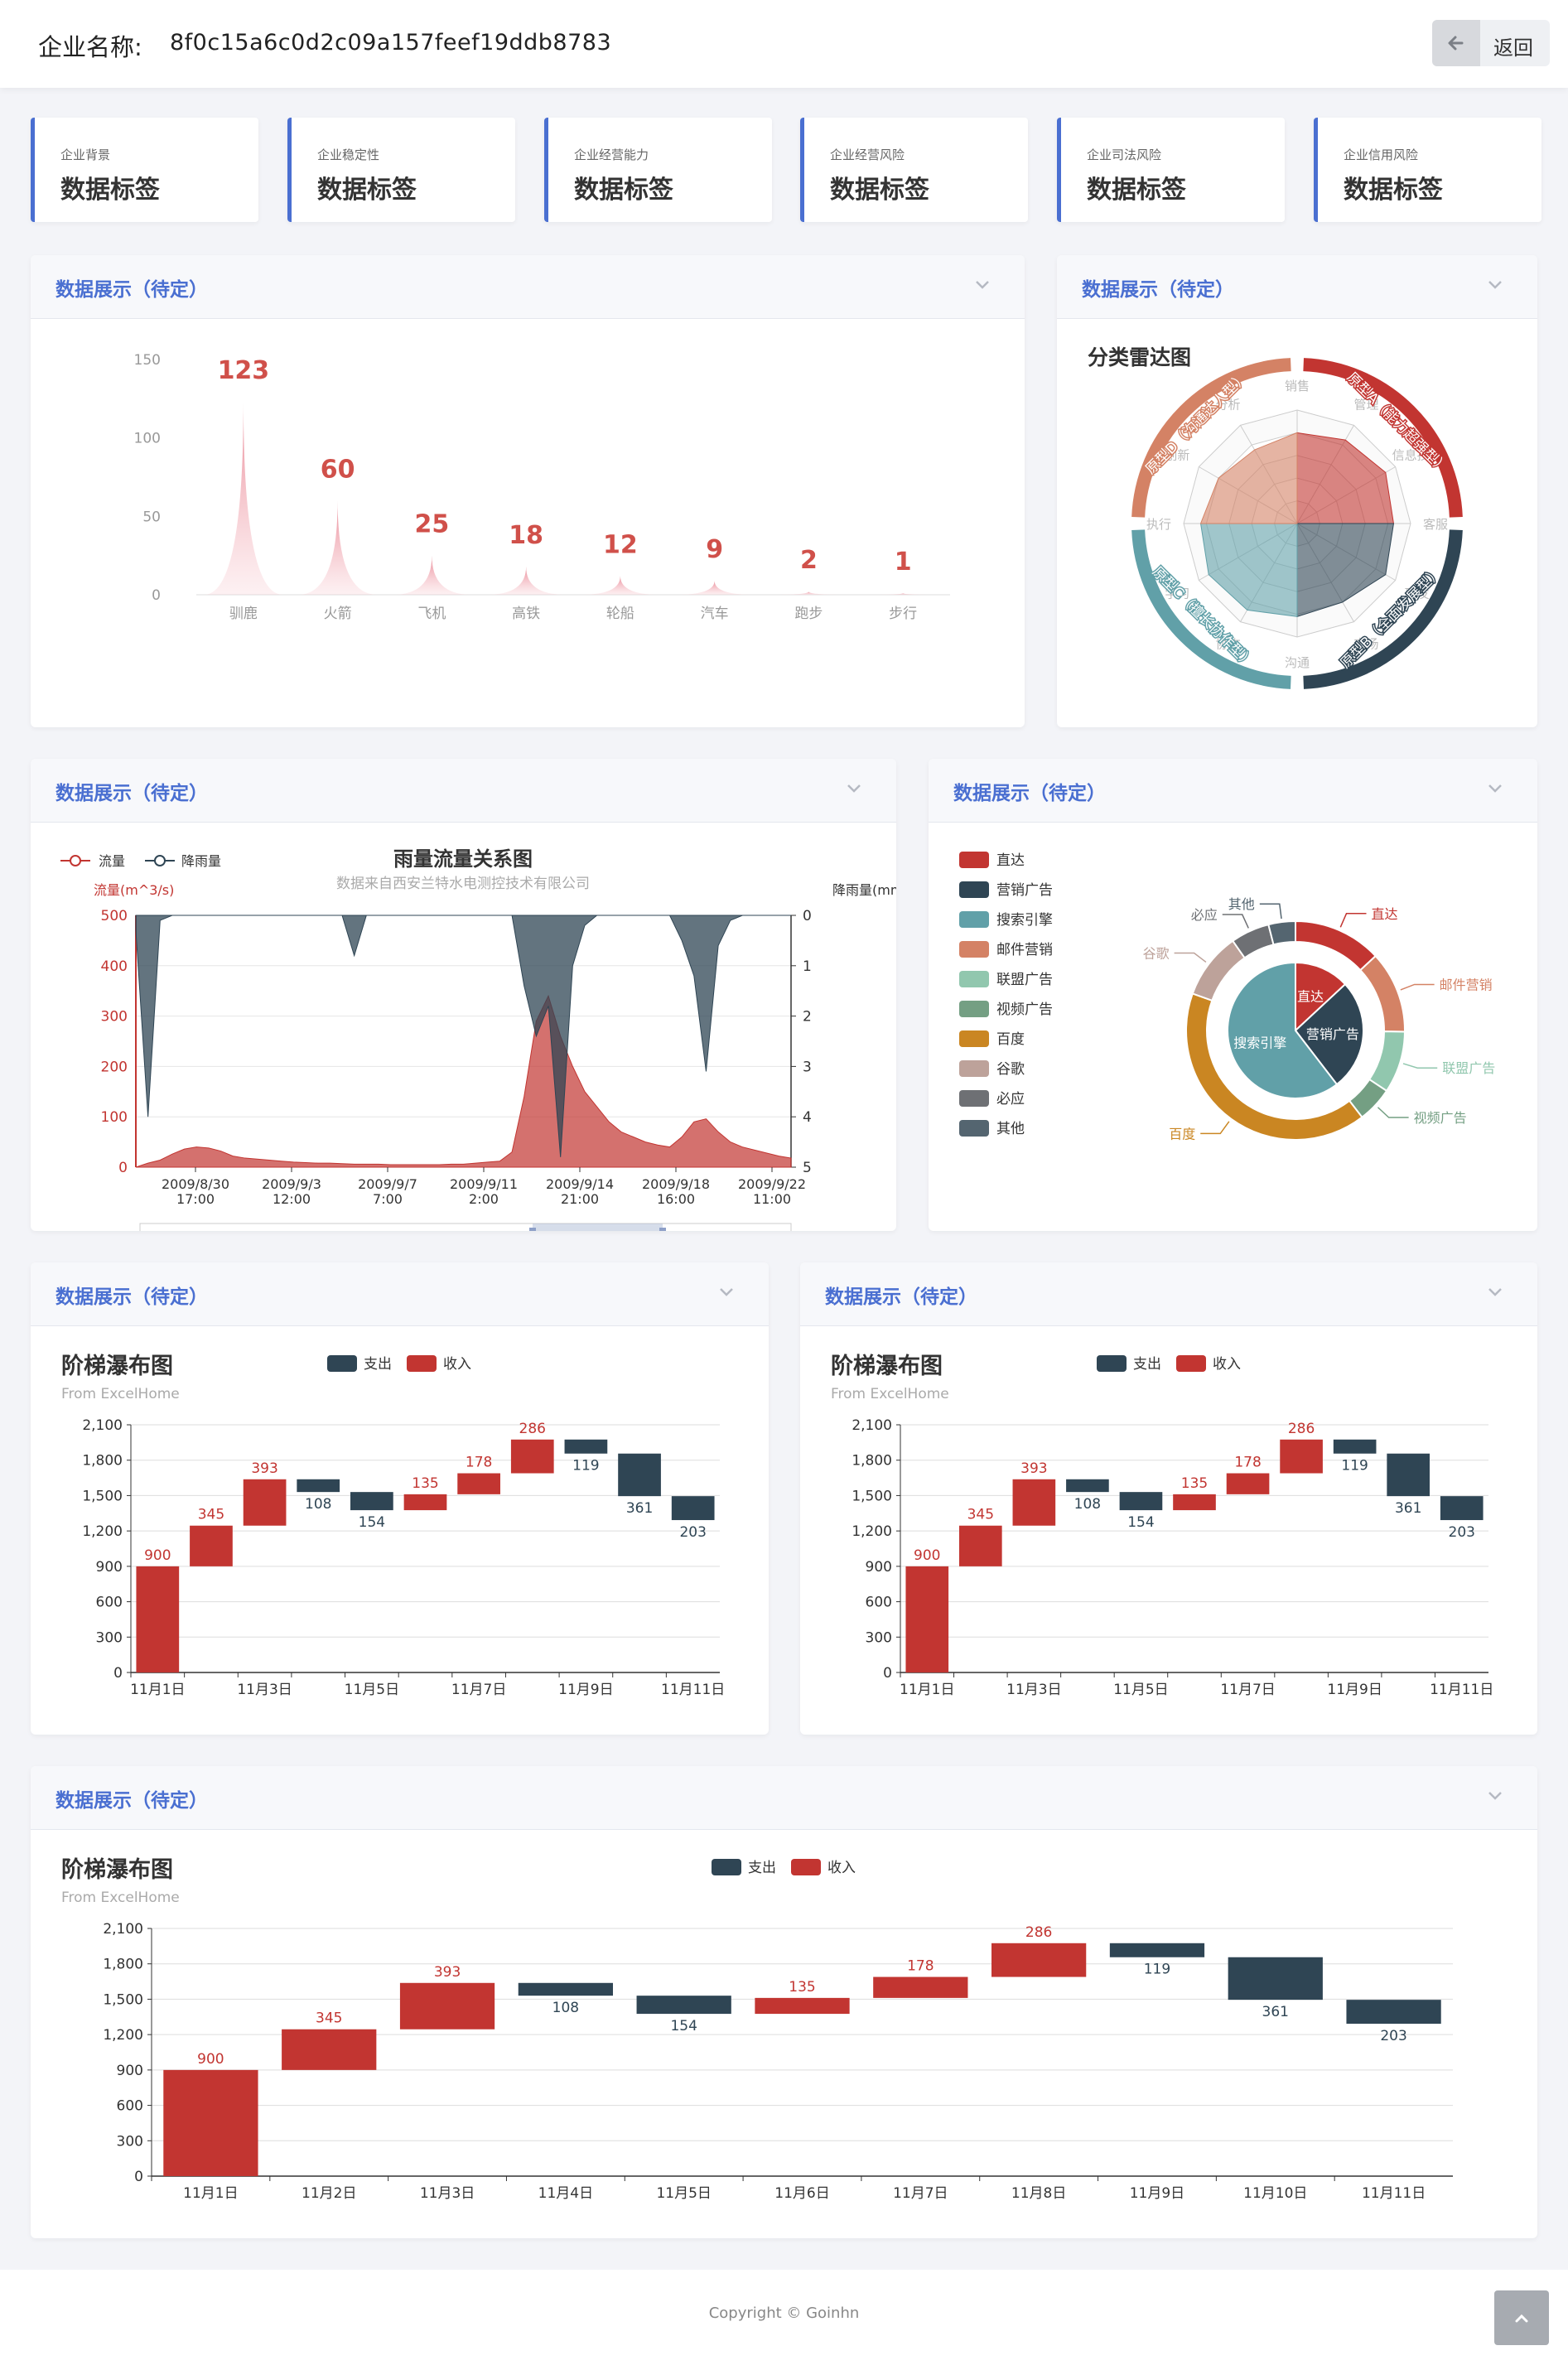 The height and width of the screenshot is (2365, 1568). What do you see at coordinates (992, 1069) in the screenshot?
I see `legend-item: 谷歌` at bounding box center [992, 1069].